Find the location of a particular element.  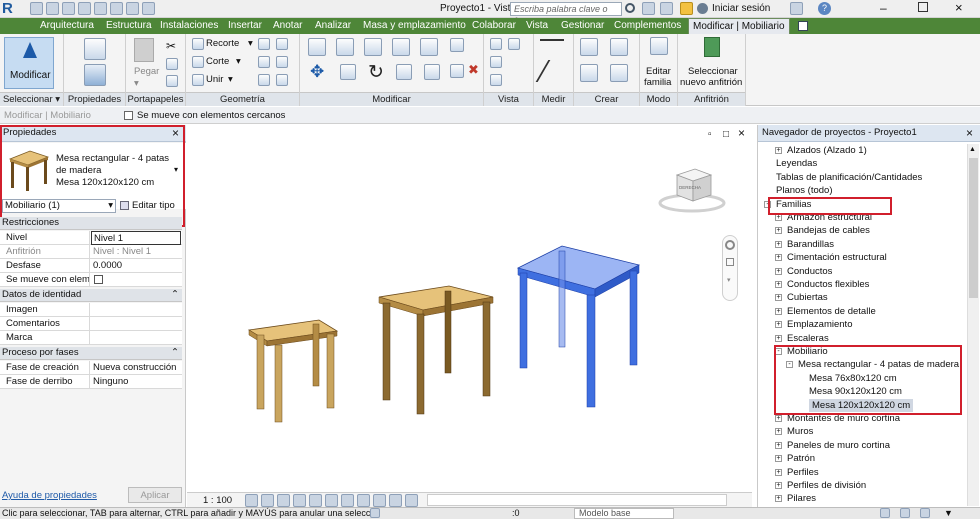

close-icon: × is located at coordinates (959, 7).